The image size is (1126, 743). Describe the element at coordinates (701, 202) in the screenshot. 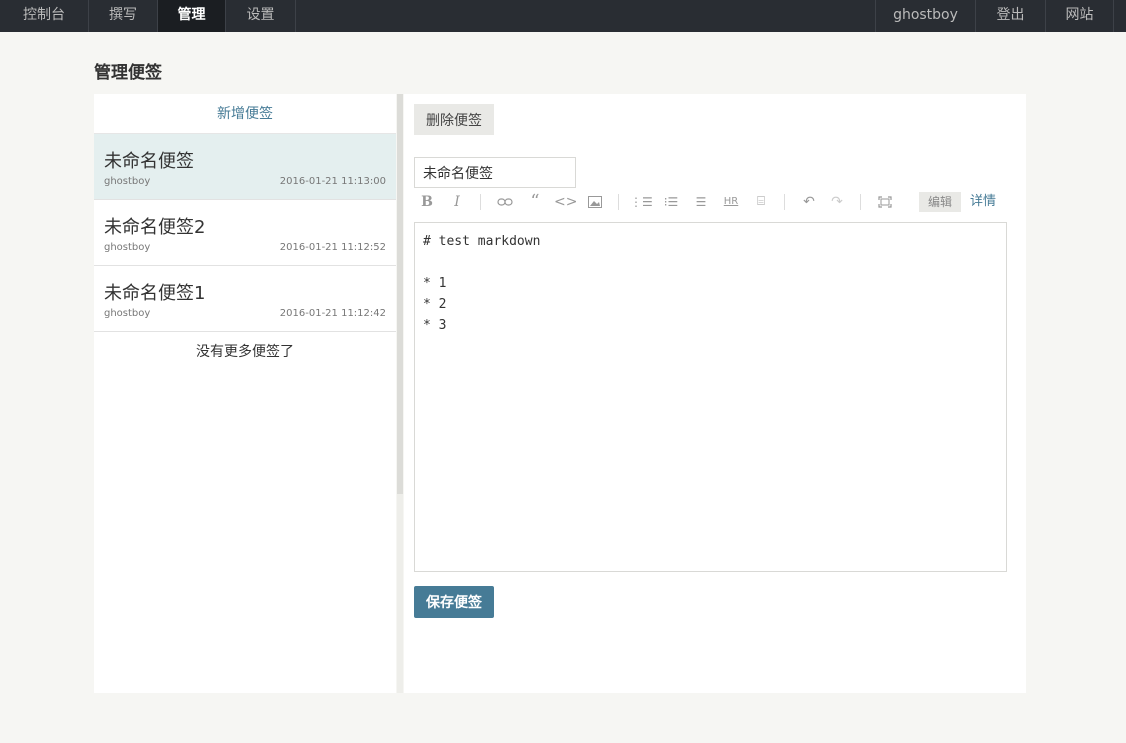

I see `title-icon: ☰` at that location.